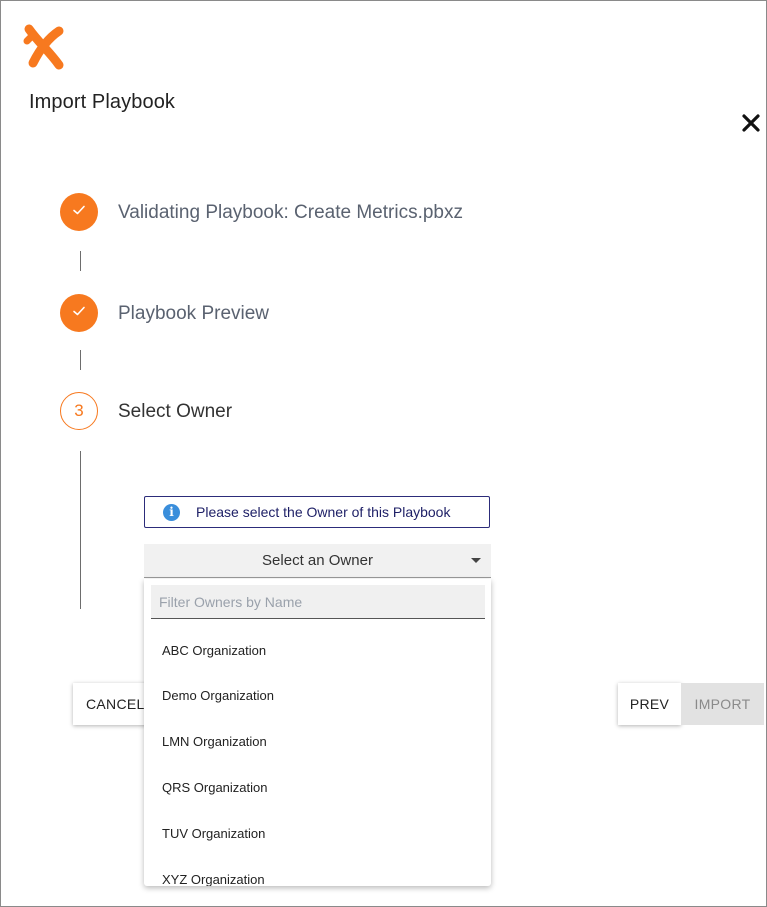  Describe the element at coordinates (214, 650) in the screenshot. I see `owner-option: ABC Organization` at that location.